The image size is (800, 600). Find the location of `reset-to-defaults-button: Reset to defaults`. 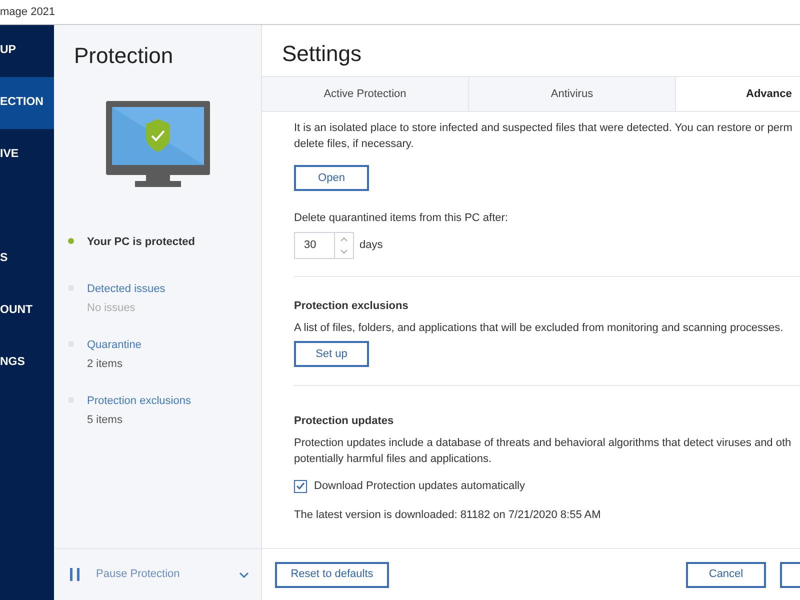

reset-to-defaults-button: Reset to defaults is located at coordinates (332, 575).